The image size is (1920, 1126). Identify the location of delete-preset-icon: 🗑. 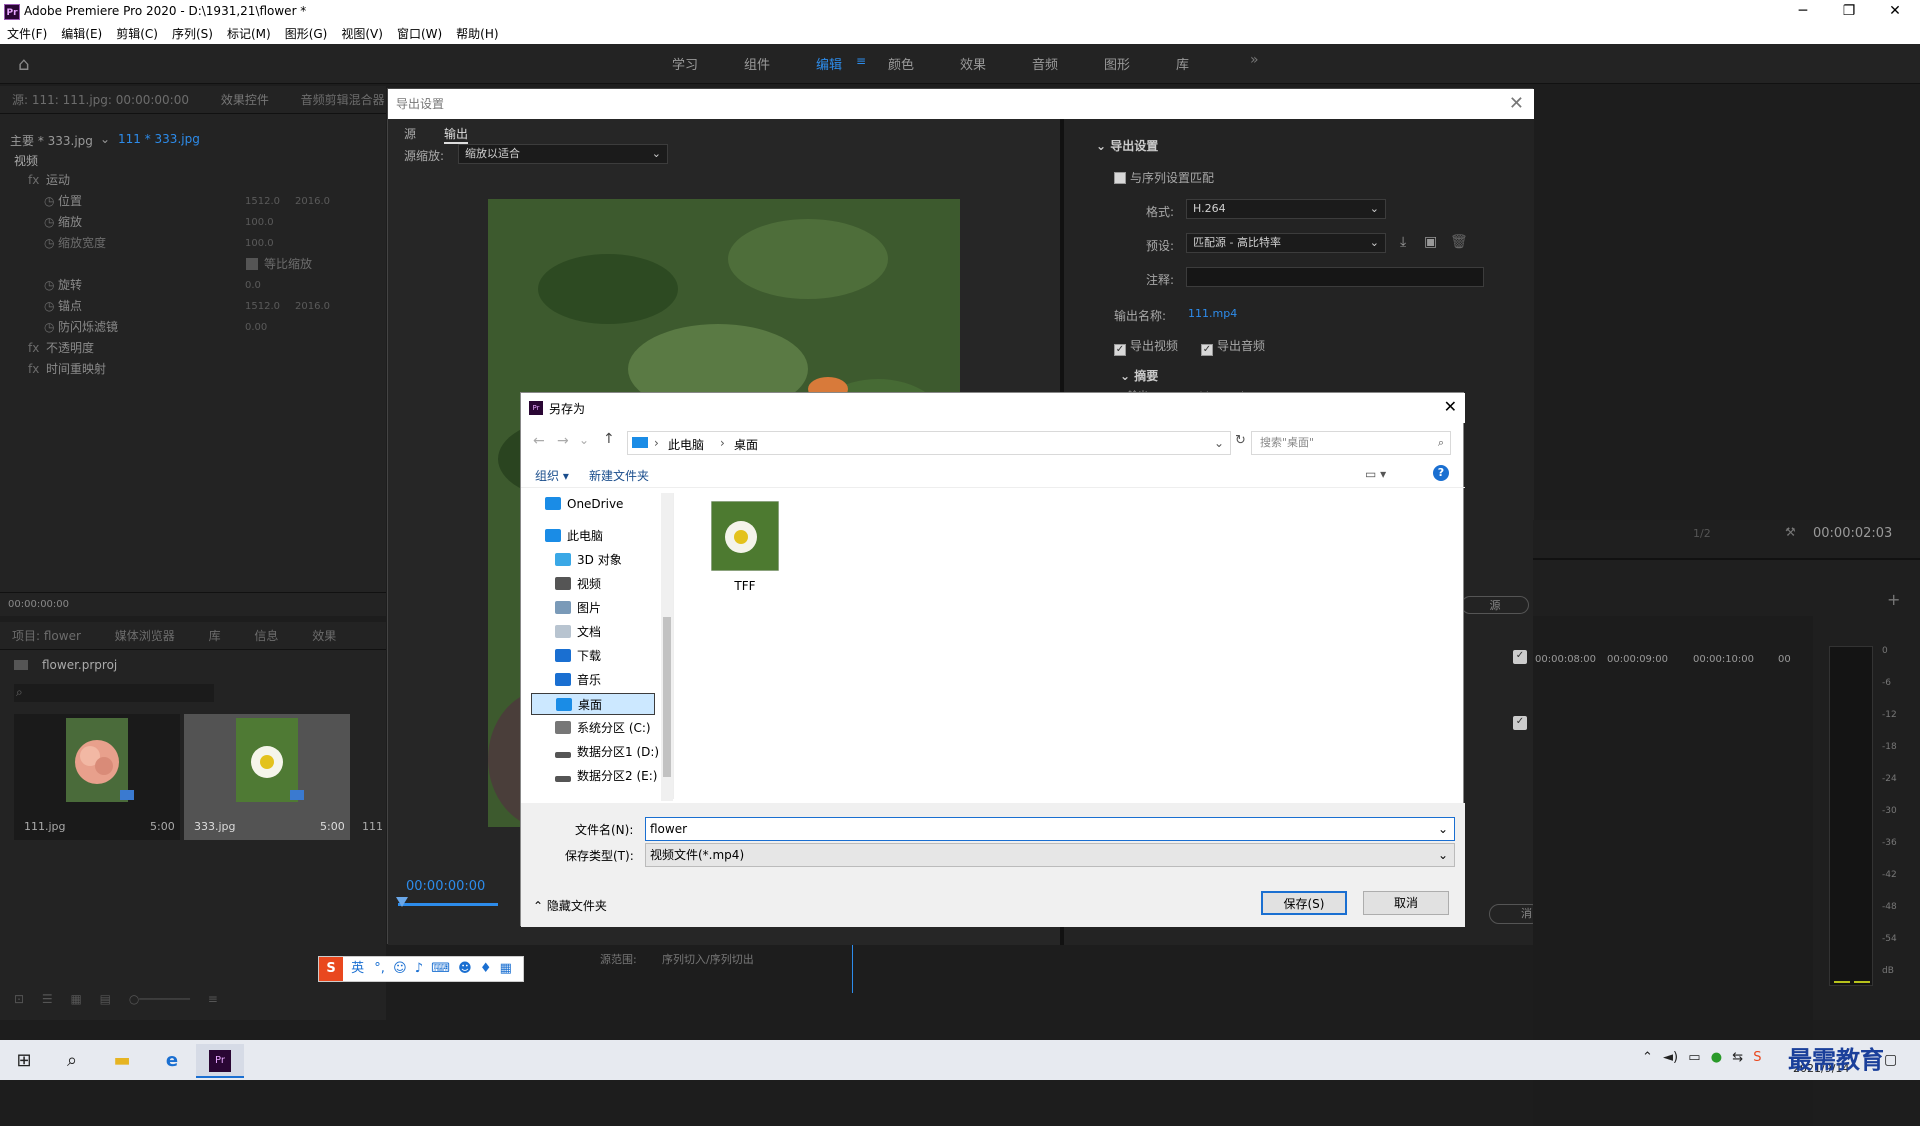
(1459, 242).